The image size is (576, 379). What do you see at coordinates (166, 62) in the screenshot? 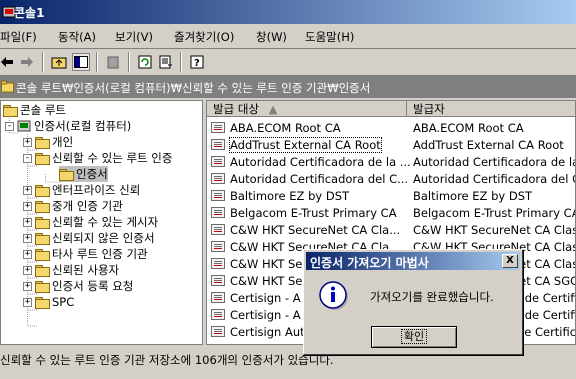
I see `export-list-icon` at bounding box center [166, 62].